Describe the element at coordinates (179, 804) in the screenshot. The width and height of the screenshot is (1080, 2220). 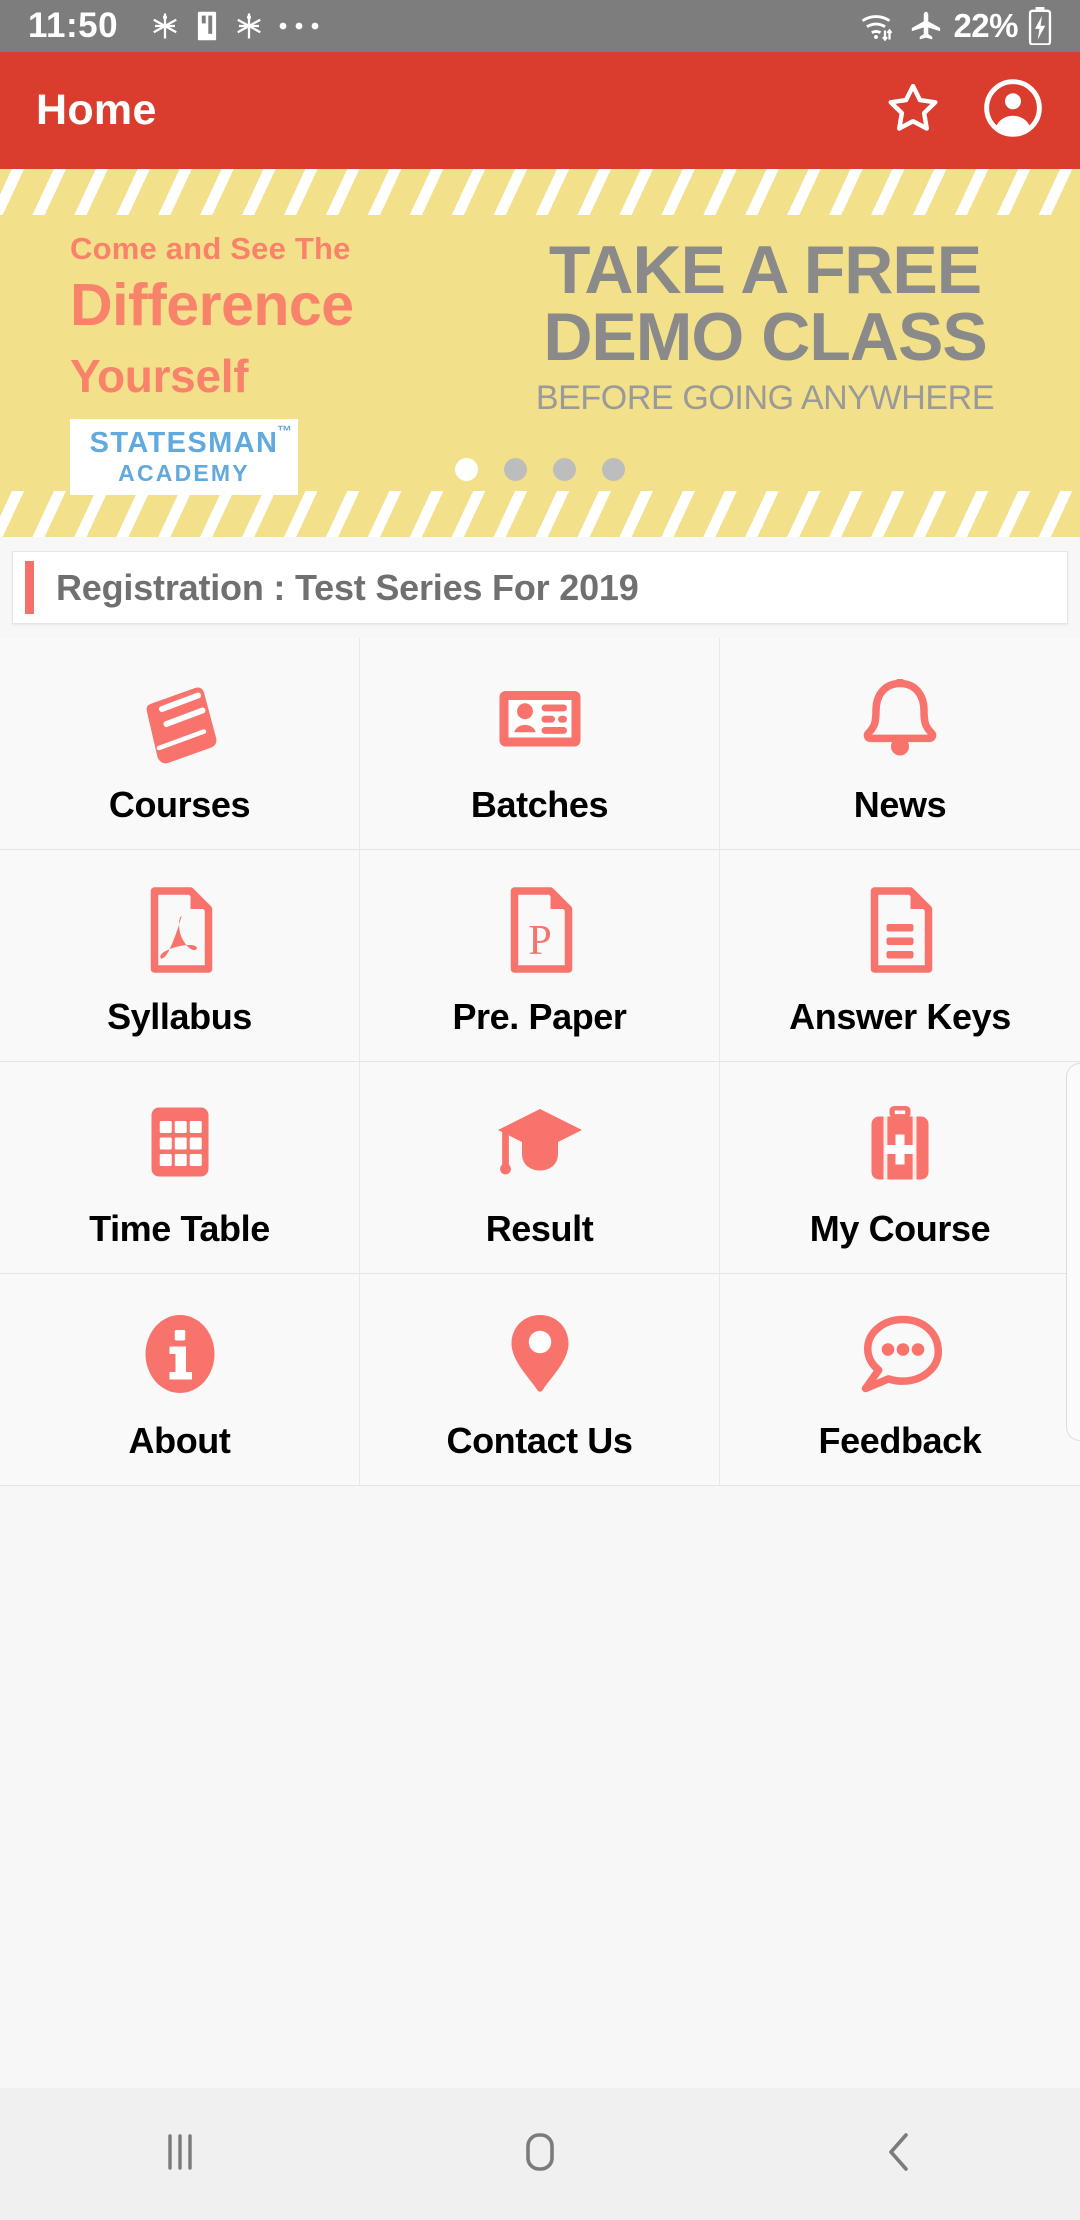
I see `menu-label: Courses` at that location.